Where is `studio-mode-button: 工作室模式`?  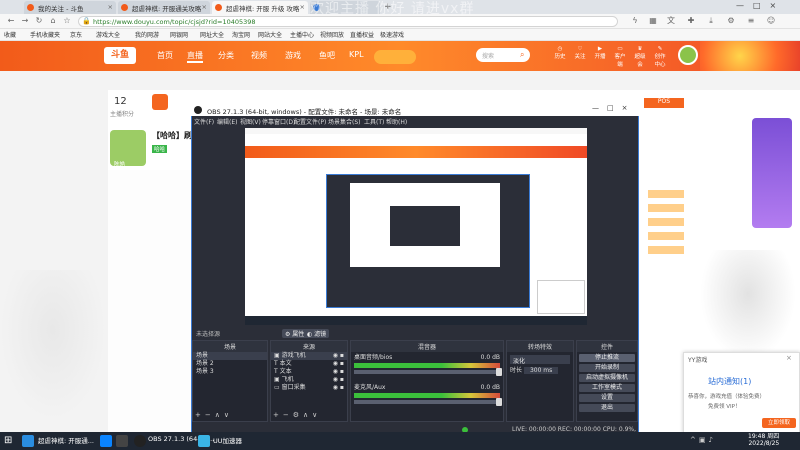
studio-mode-button: 工作室模式 is located at coordinates (607, 388).